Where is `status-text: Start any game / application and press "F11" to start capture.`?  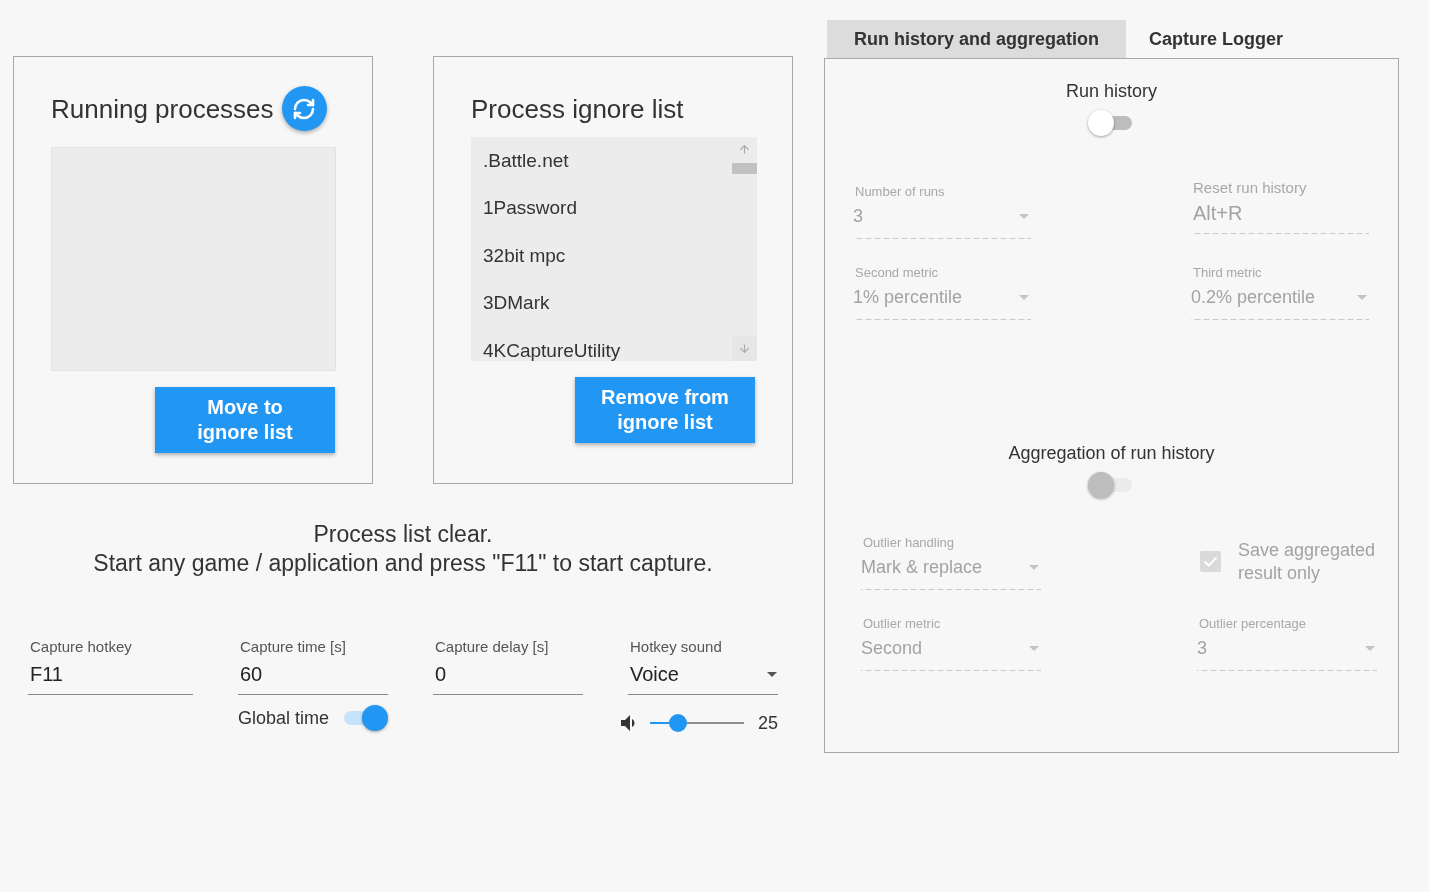 status-text: Start any game / application and press "F11" to start capture. is located at coordinates (403, 563).